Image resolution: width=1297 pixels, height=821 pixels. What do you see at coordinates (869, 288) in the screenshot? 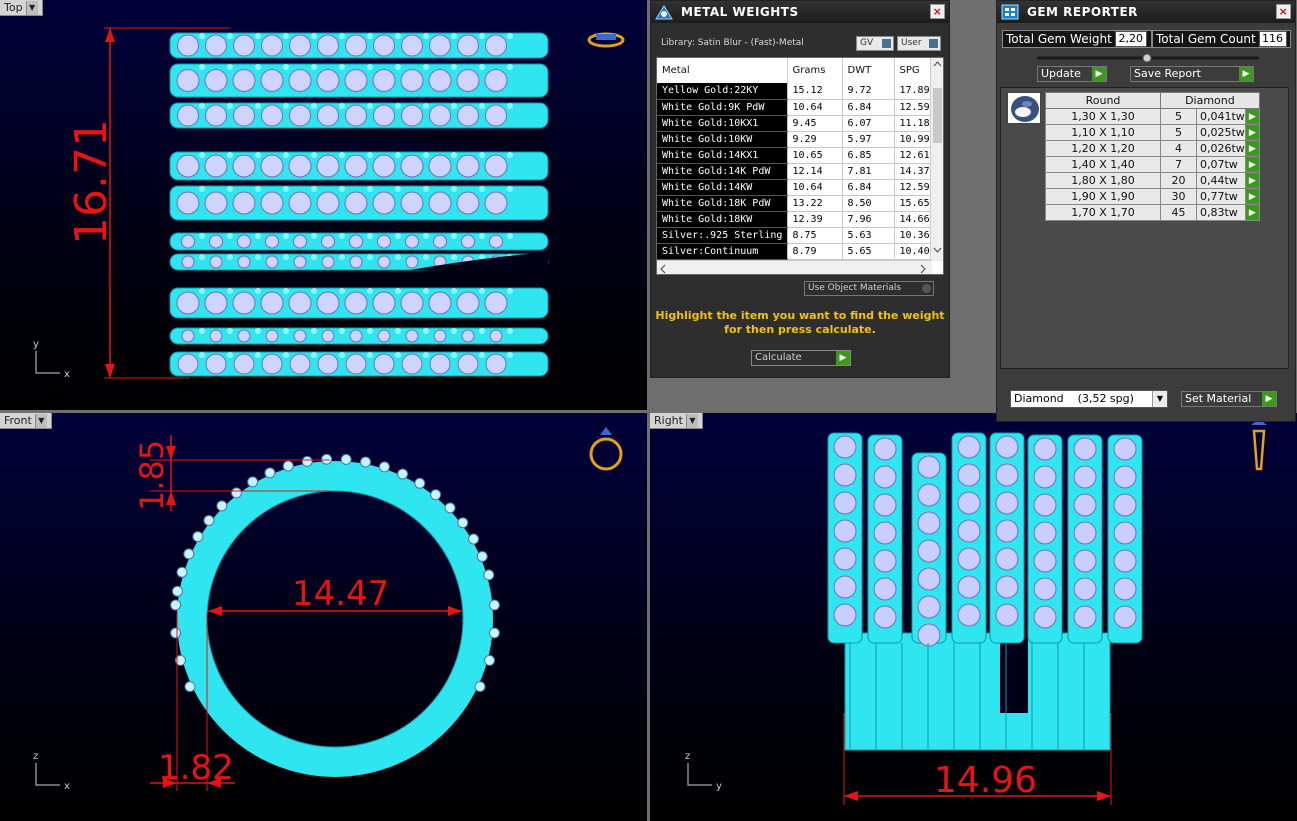
I see `use-object-materials-button: Use Object Materials` at bounding box center [869, 288].